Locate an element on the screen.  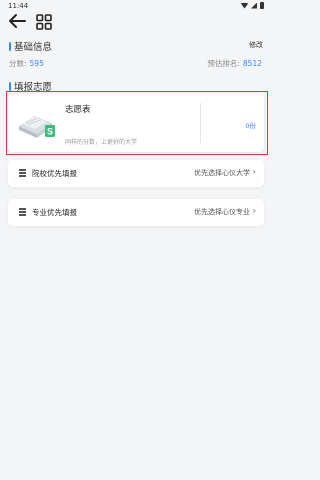
option-hint: 优先选择心仪大学 is located at coordinates (222, 173).